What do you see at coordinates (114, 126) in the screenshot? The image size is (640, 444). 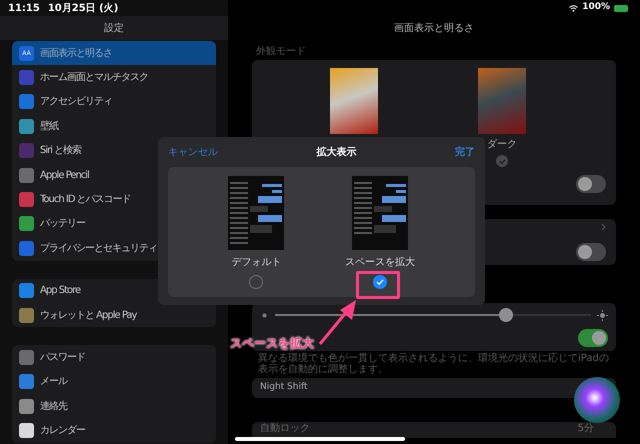 I see `sidebar-item: 壁紙` at bounding box center [114, 126].